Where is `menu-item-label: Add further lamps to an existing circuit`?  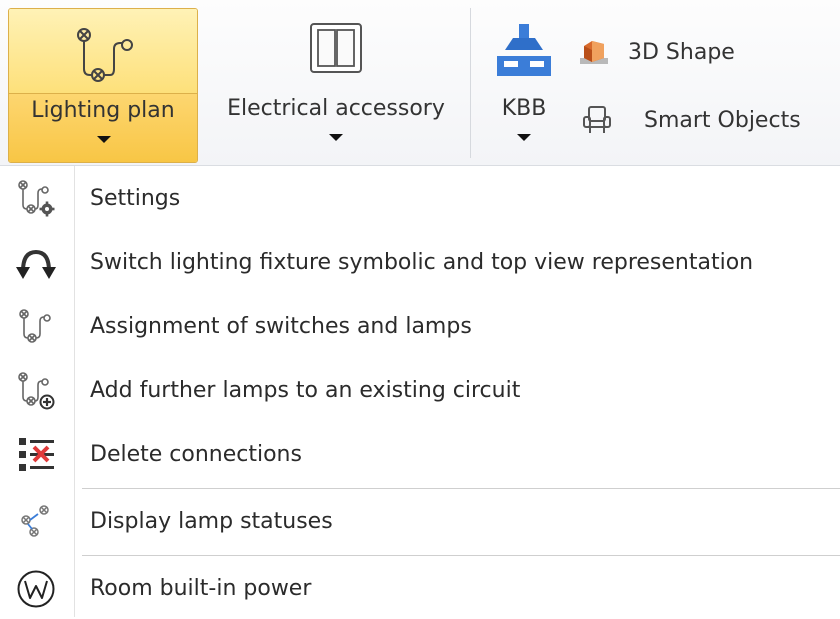 menu-item-label: Add further lamps to an existing circuit is located at coordinates (305, 390).